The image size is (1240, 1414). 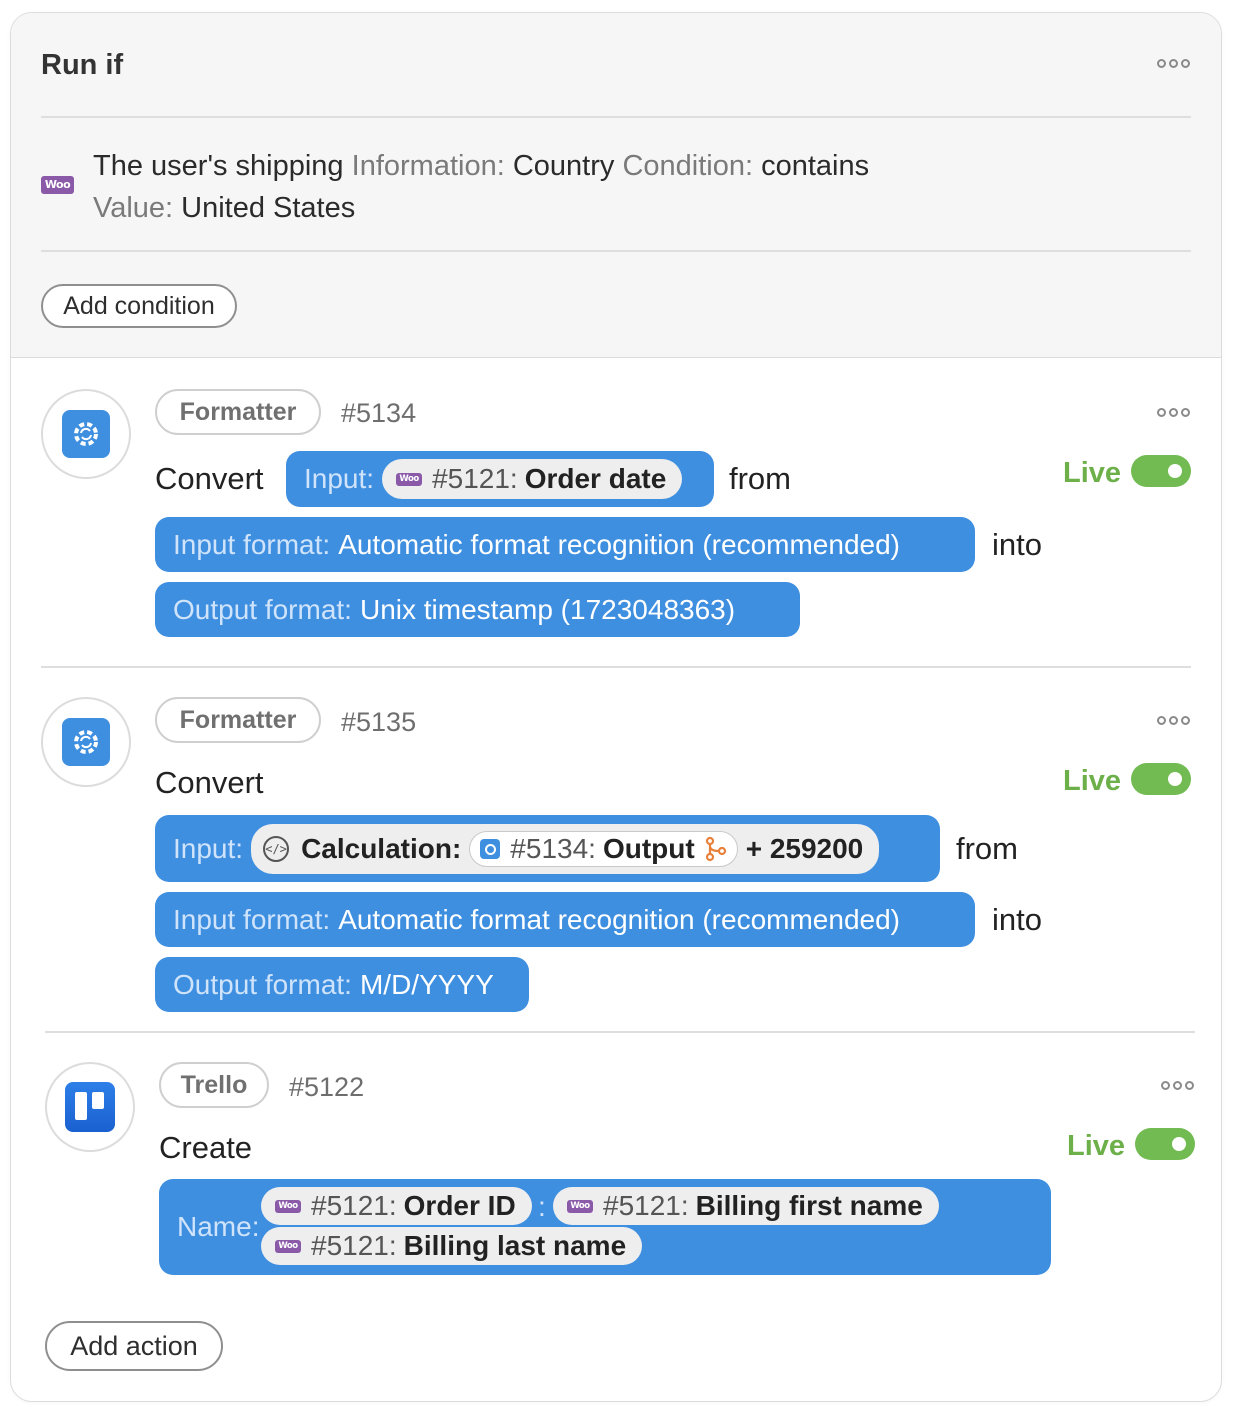 What do you see at coordinates (815, 166) in the screenshot?
I see `condition-value: contains` at bounding box center [815, 166].